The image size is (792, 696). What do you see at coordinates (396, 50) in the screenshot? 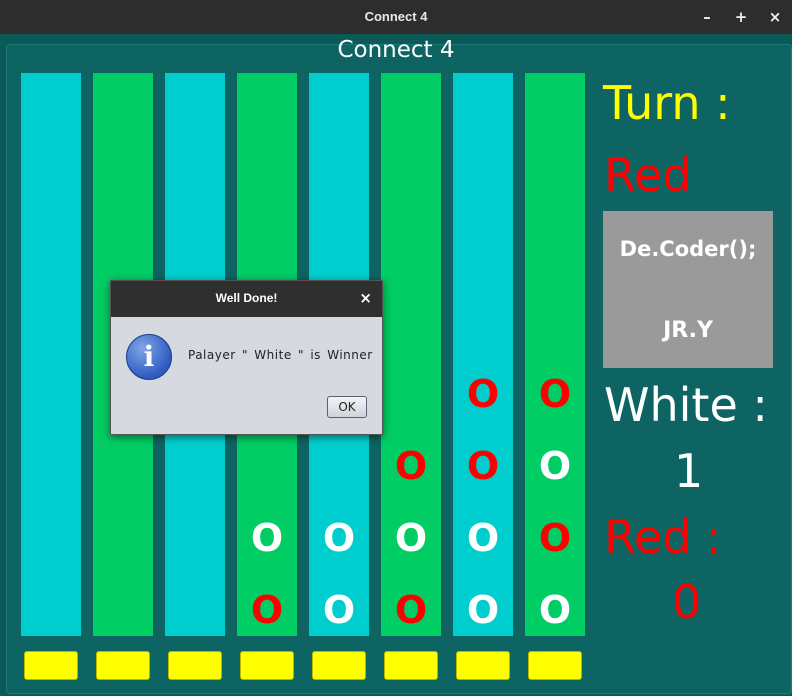
I see `game-title: Connect 4` at bounding box center [396, 50].